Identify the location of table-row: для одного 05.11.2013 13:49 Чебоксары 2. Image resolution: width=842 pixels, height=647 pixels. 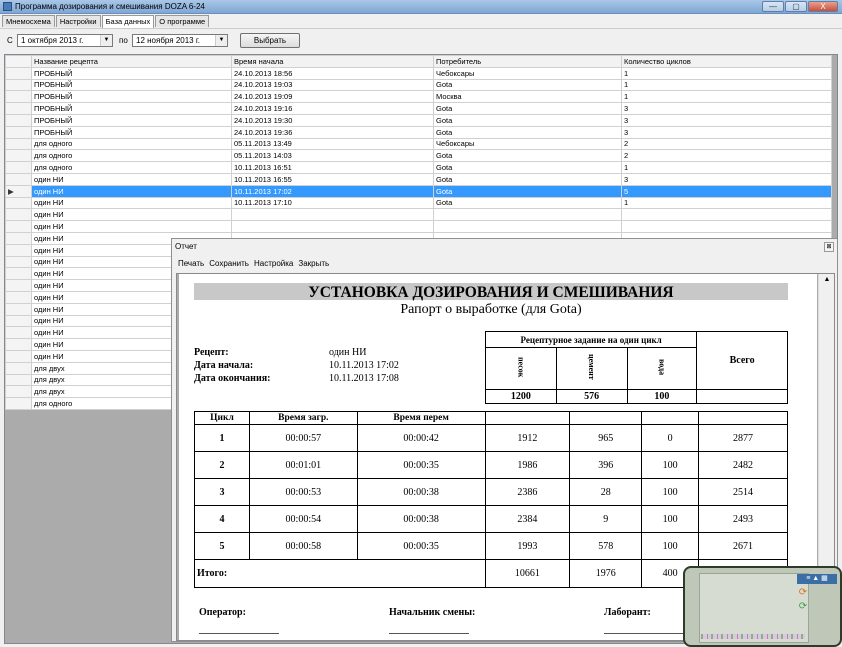
(418, 144).